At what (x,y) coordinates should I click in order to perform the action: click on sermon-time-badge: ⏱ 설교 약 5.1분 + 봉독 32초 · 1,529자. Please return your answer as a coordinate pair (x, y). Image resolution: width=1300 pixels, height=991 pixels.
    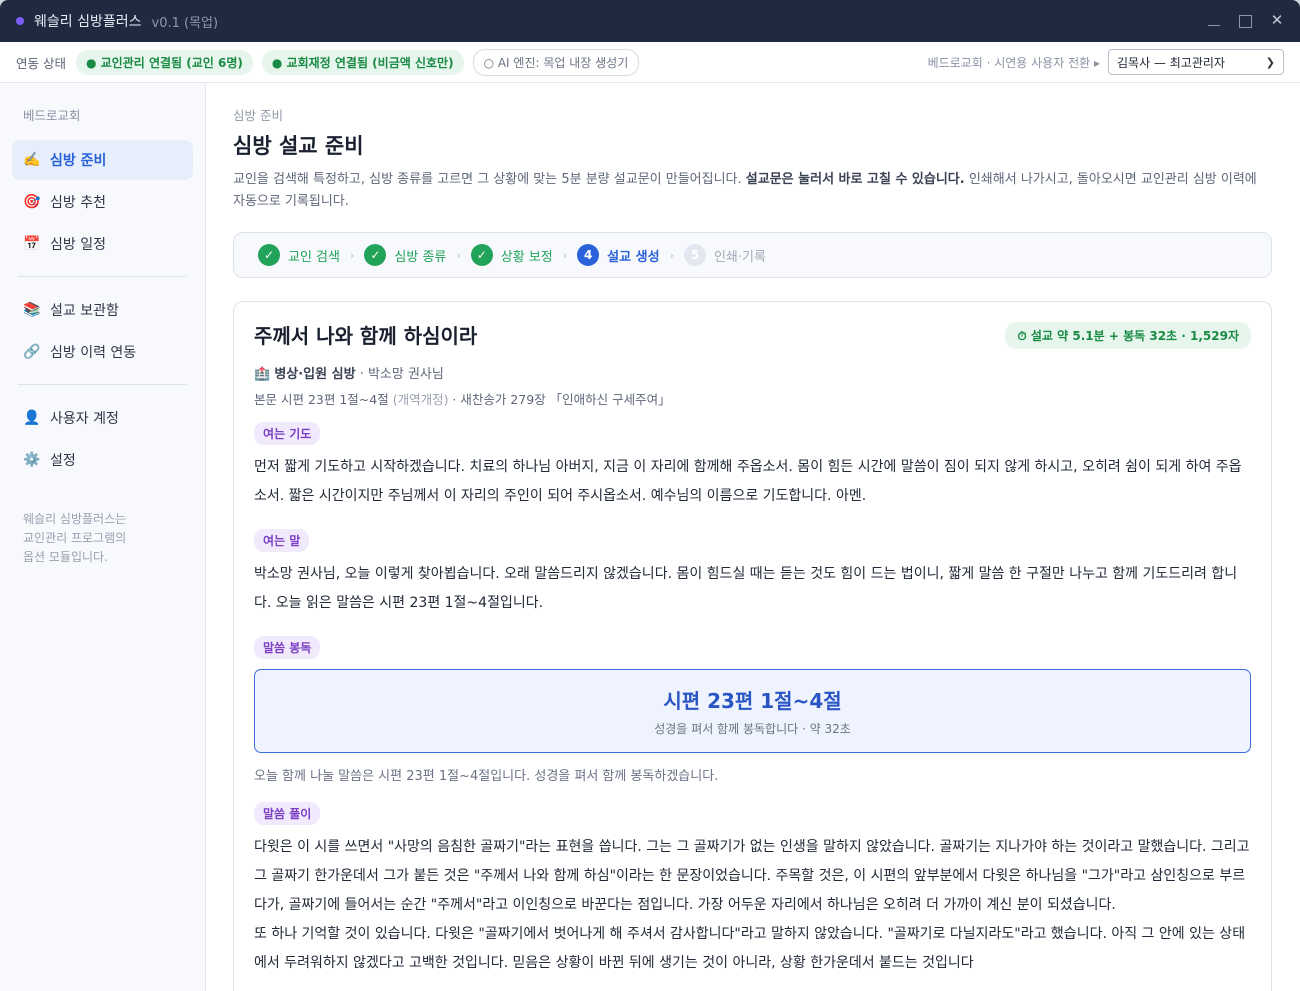
    Looking at the image, I should click on (1128, 335).